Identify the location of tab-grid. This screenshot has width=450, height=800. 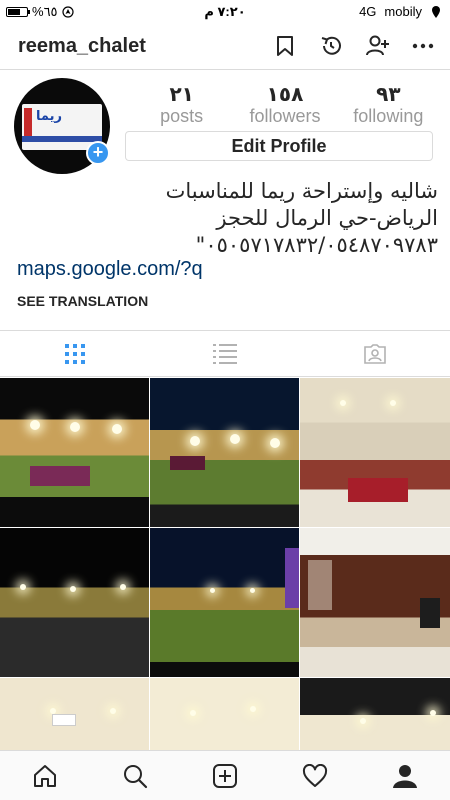
(75, 353).